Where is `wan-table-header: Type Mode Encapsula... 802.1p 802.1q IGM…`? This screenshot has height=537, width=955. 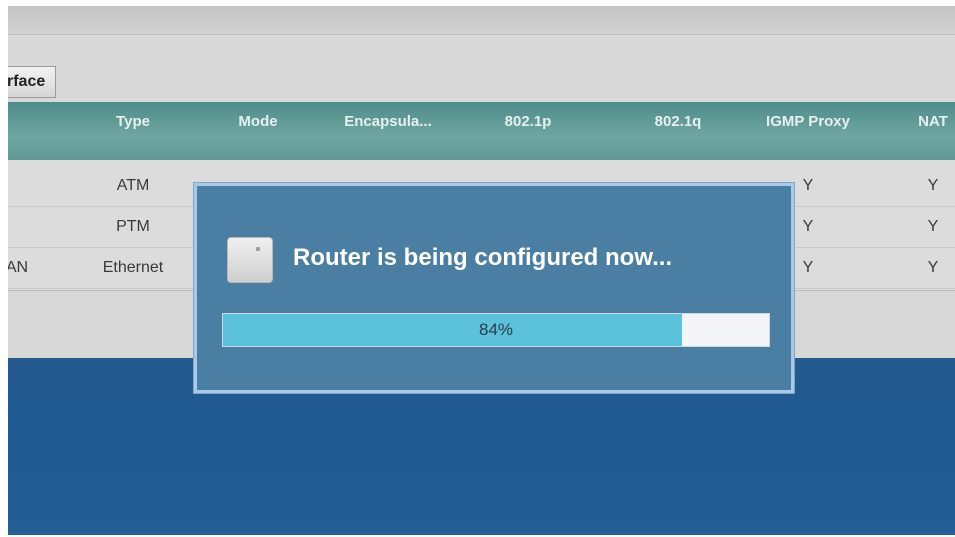
wan-table-header: Type Mode Encapsula... 802.1p 802.1q IGM… is located at coordinates (481, 131).